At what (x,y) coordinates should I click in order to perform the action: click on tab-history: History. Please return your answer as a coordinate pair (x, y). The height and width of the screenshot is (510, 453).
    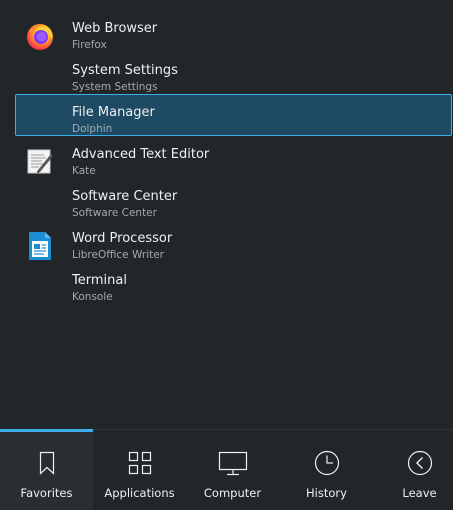
    Looking at the image, I should click on (326, 470).